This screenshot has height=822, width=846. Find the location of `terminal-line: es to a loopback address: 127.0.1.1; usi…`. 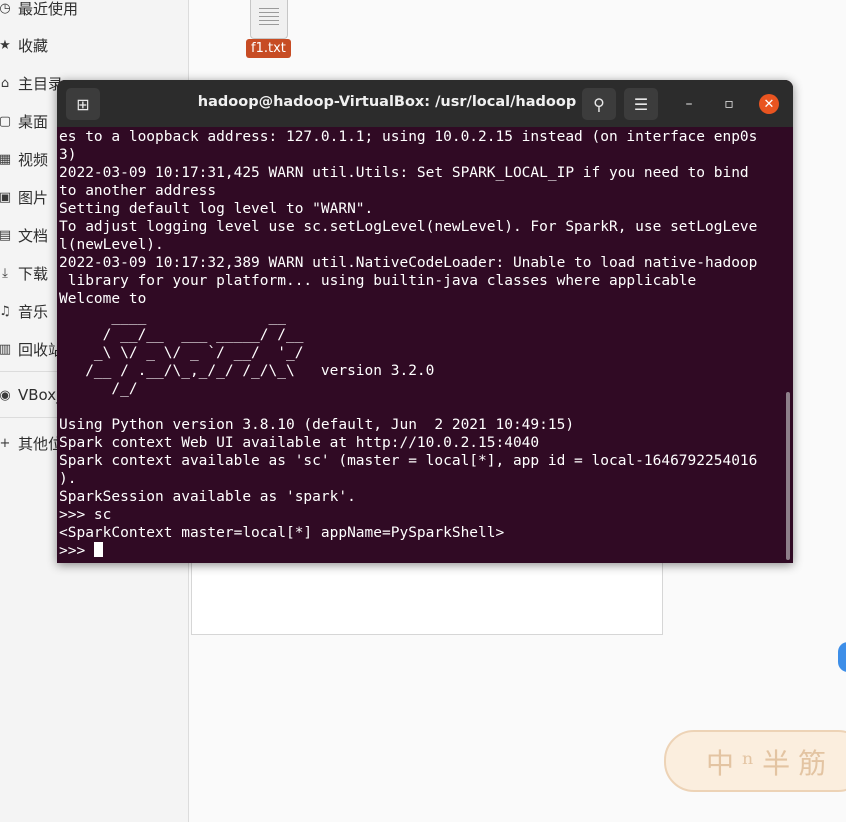

terminal-line: es to a loopback address: 127.0.1.1; usi… is located at coordinates (408, 137).